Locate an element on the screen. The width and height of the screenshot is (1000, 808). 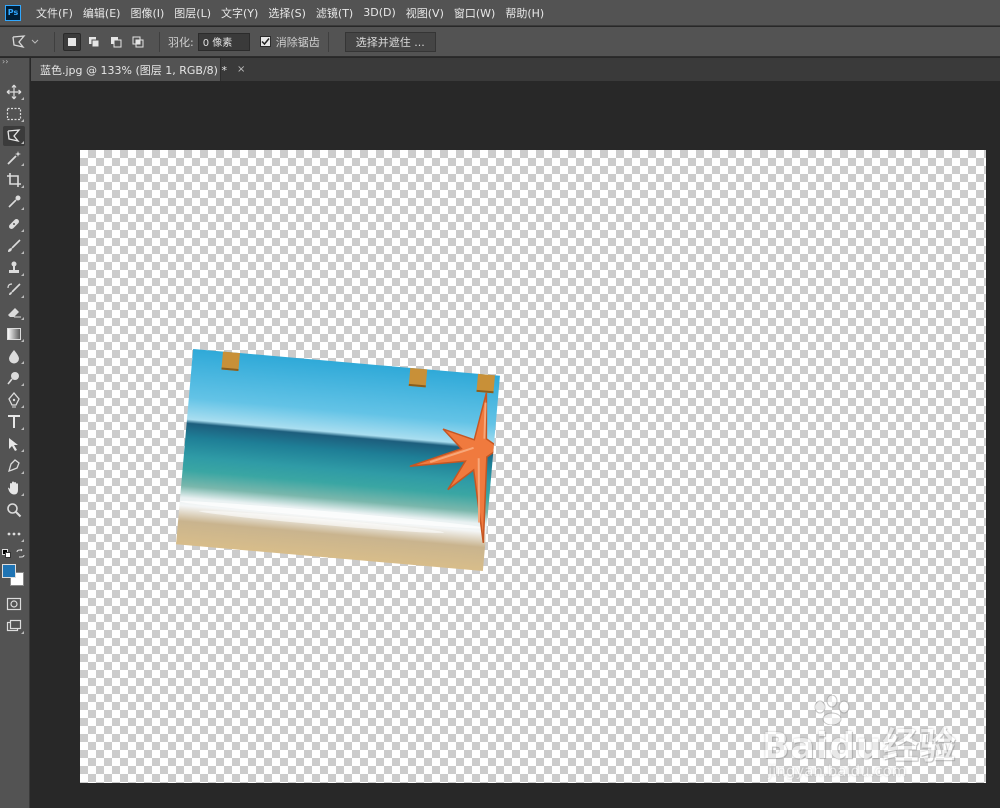
stamp-icon is located at coordinates (14, 267).